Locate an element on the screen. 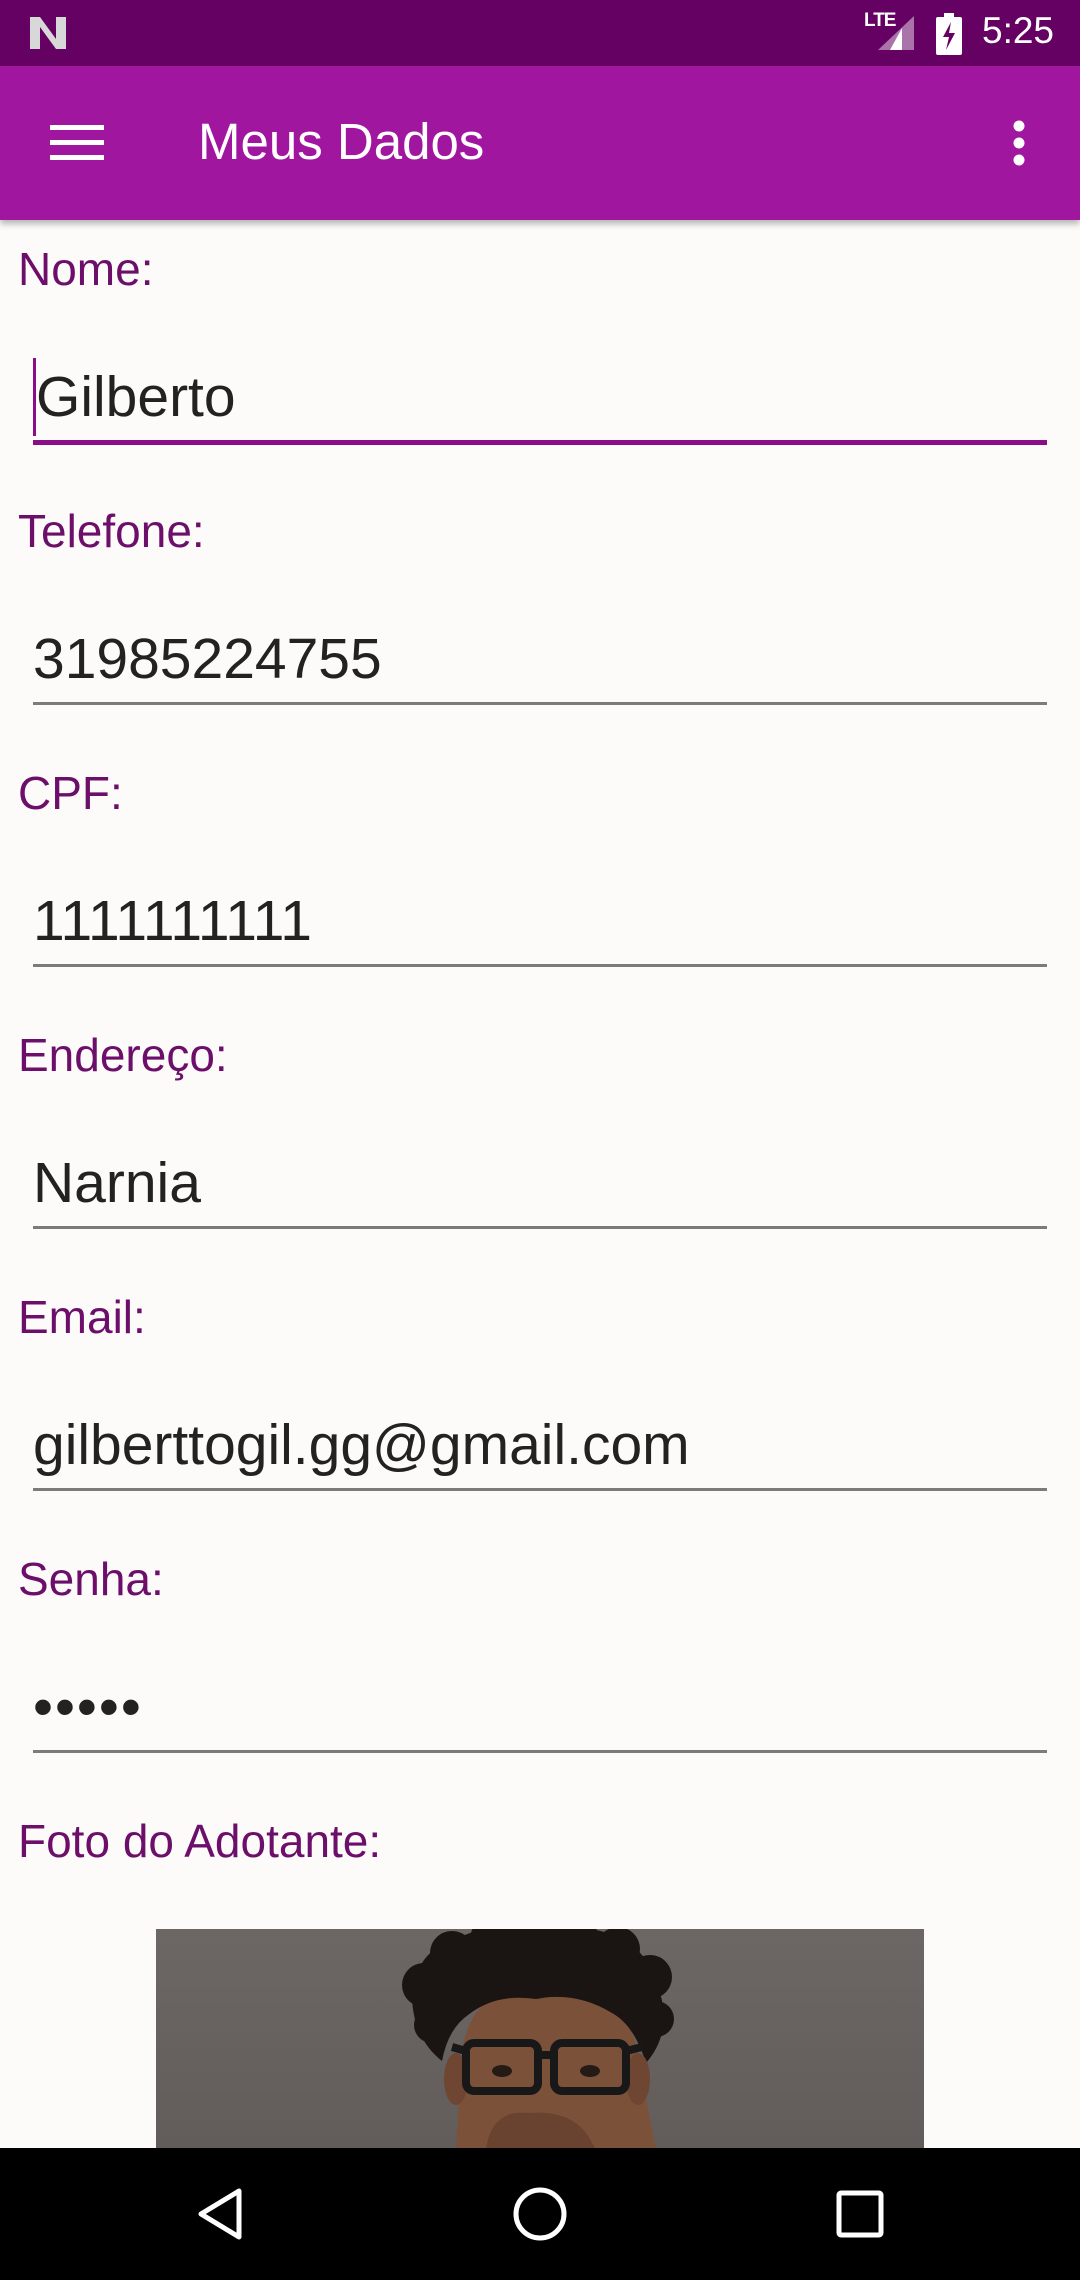 This screenshot has width=1080, height=2280. page-title: Meus Dados is located at coordinates (341, 141).